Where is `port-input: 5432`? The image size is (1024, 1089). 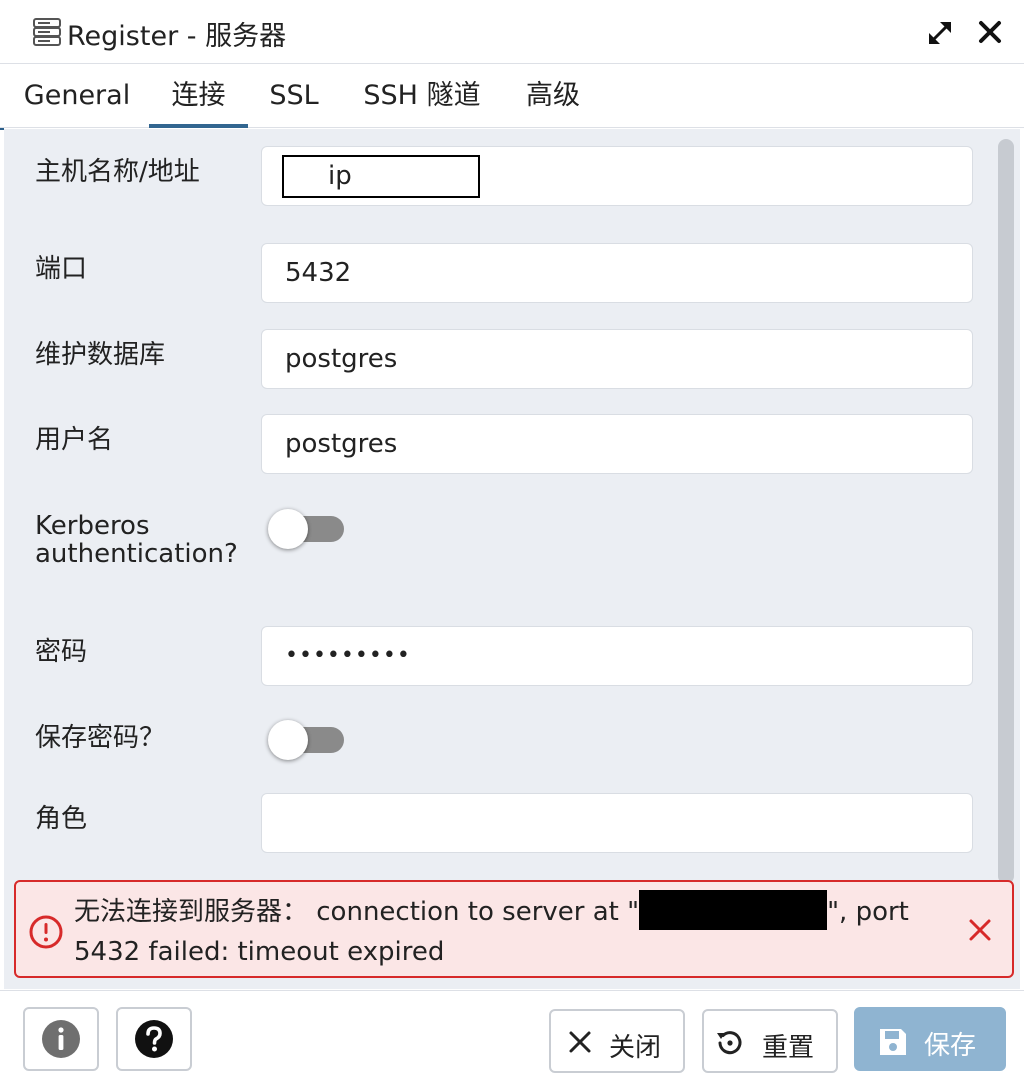 port-input: 5432 is located at coordinates (617, 273).